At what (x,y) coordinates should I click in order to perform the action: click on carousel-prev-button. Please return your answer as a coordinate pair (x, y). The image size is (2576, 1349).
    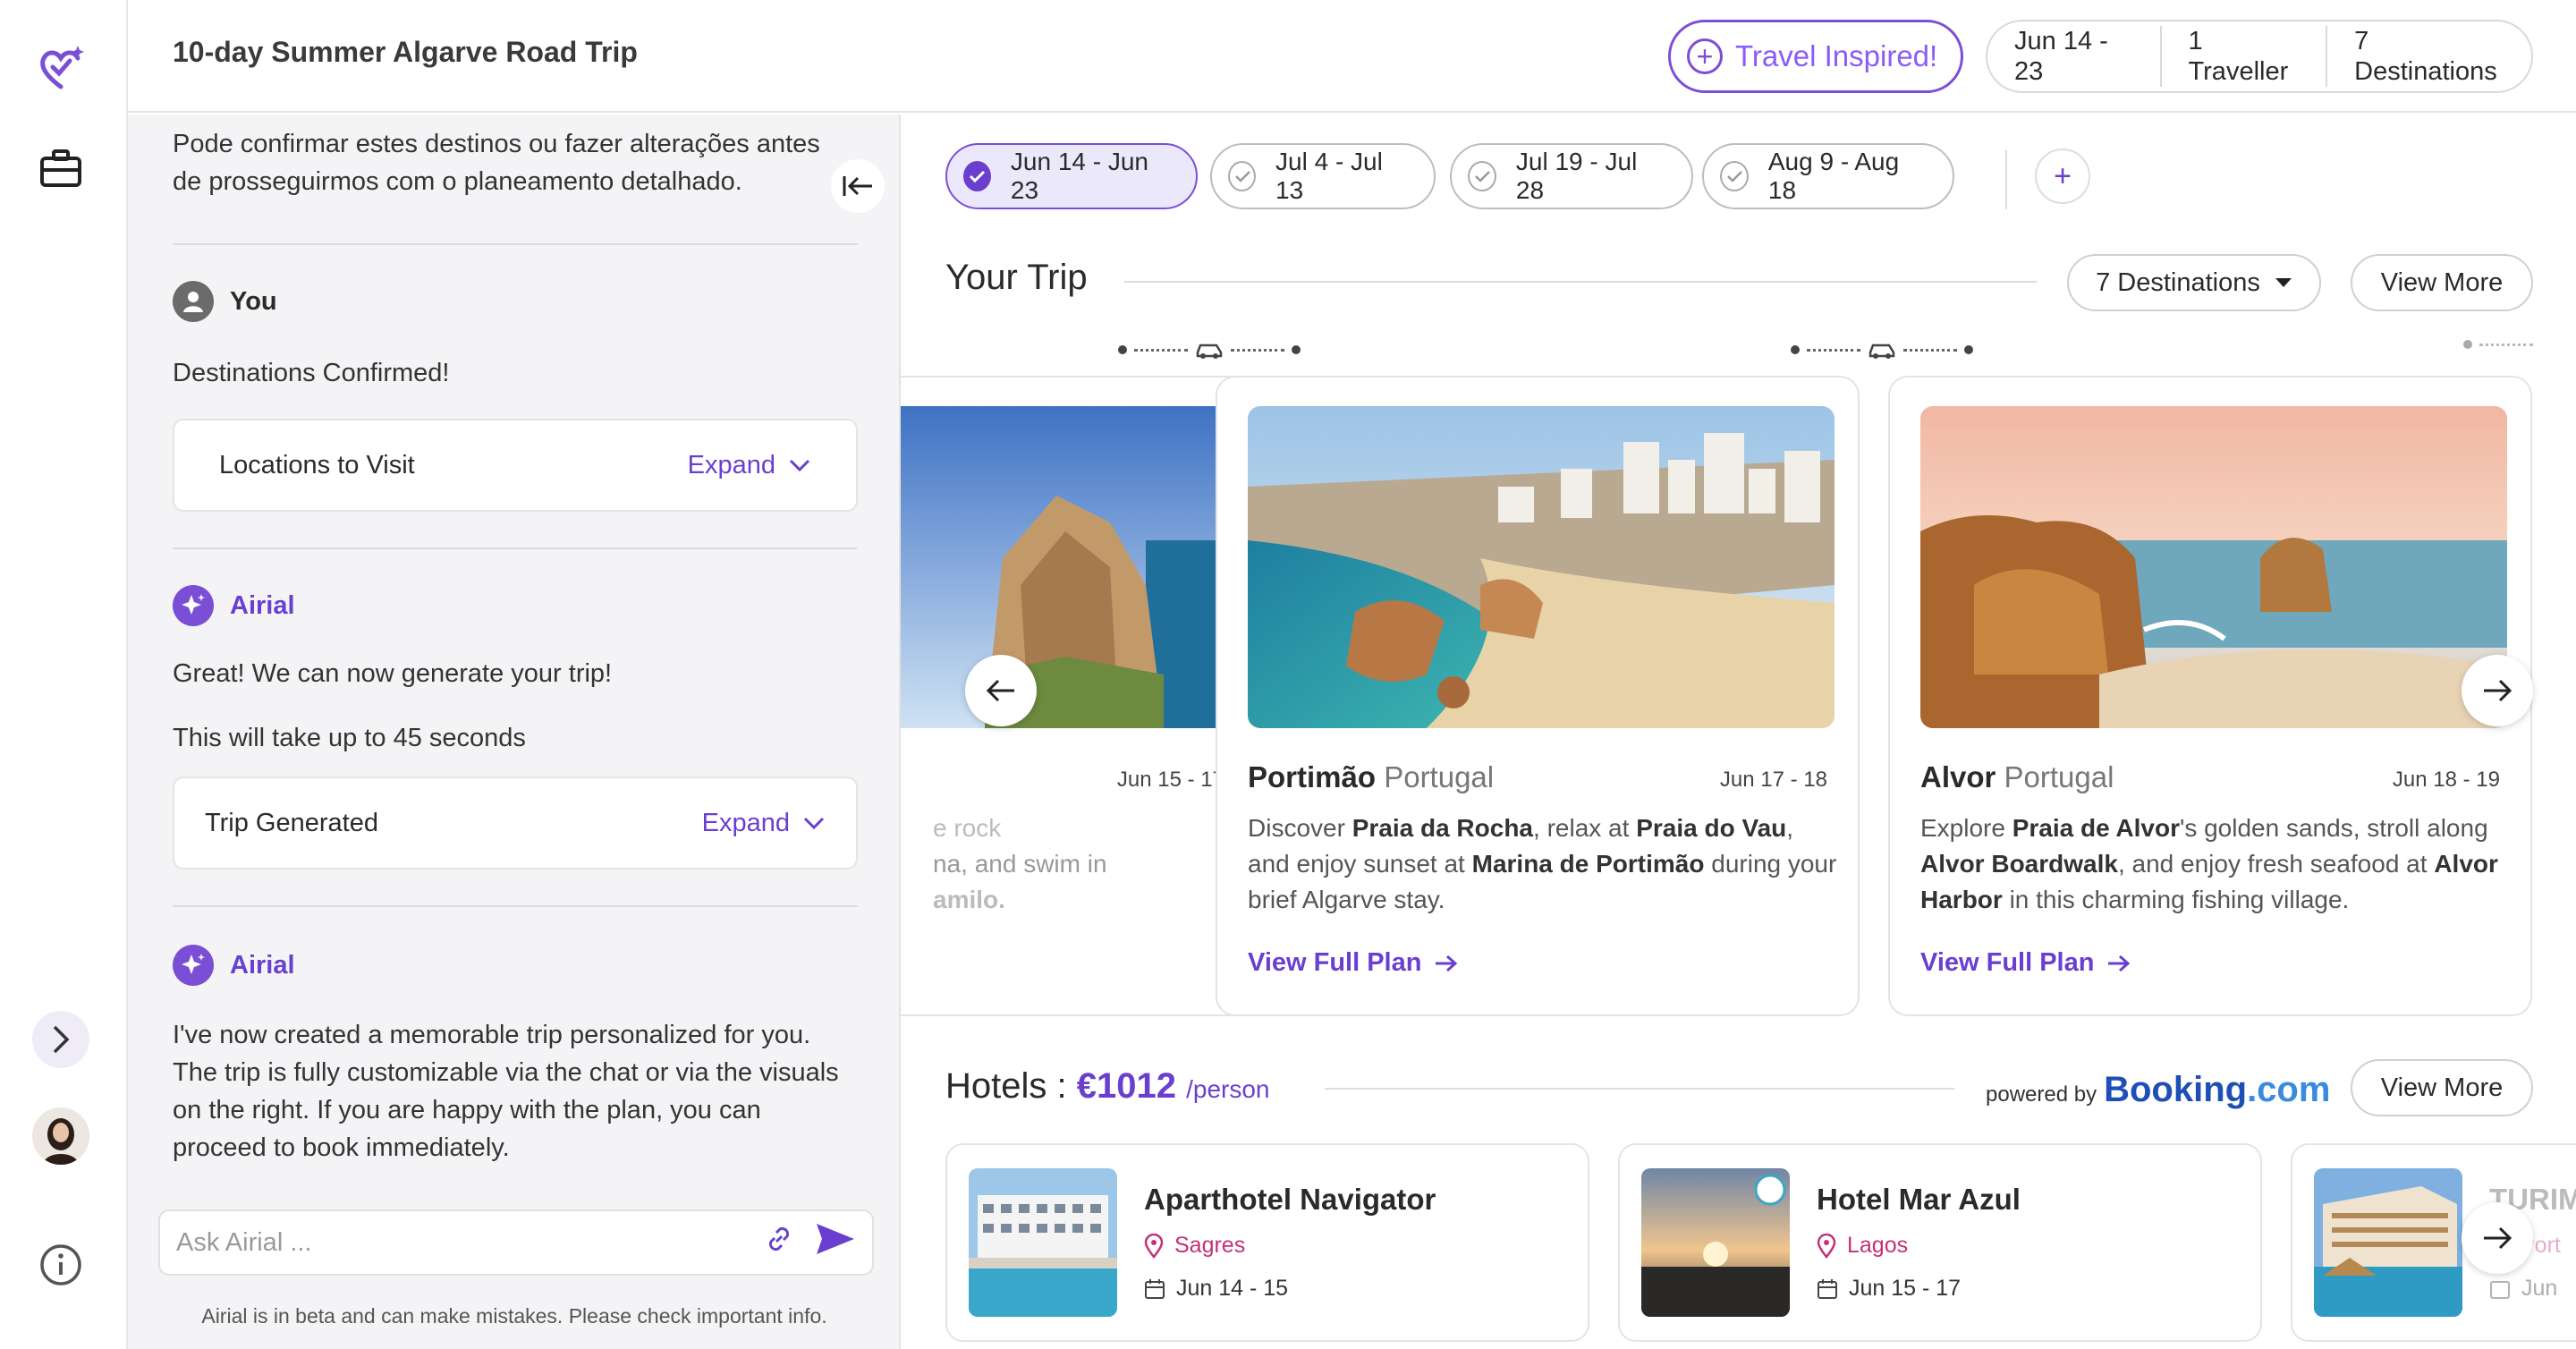
    Looking at the image, I should click on (1001, 690).